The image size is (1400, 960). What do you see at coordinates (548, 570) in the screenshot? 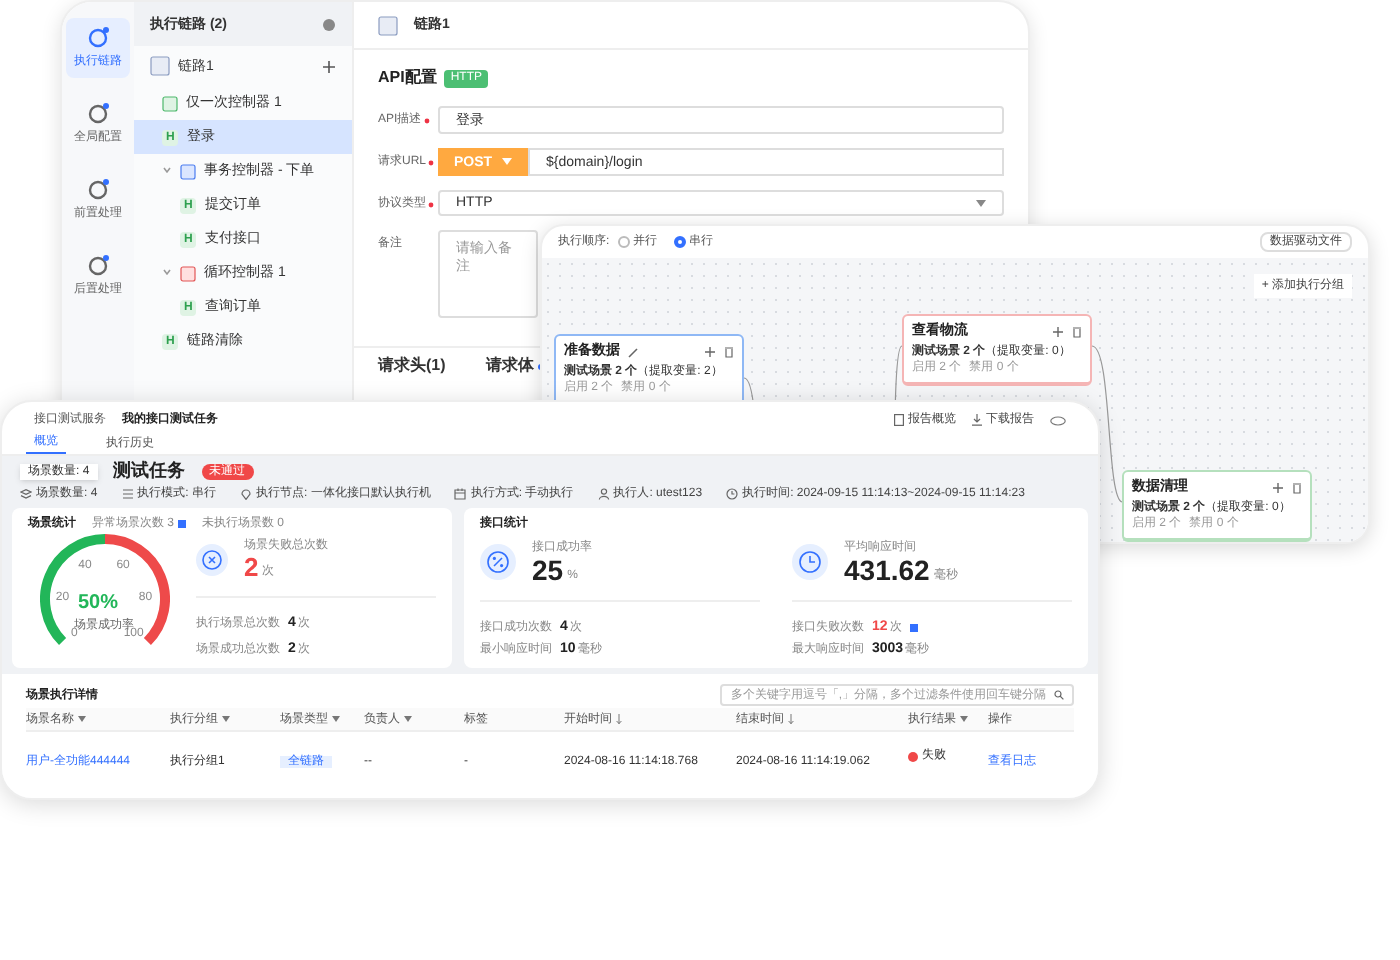
I see `stat-value: 25` at bounding box center [548, 570].